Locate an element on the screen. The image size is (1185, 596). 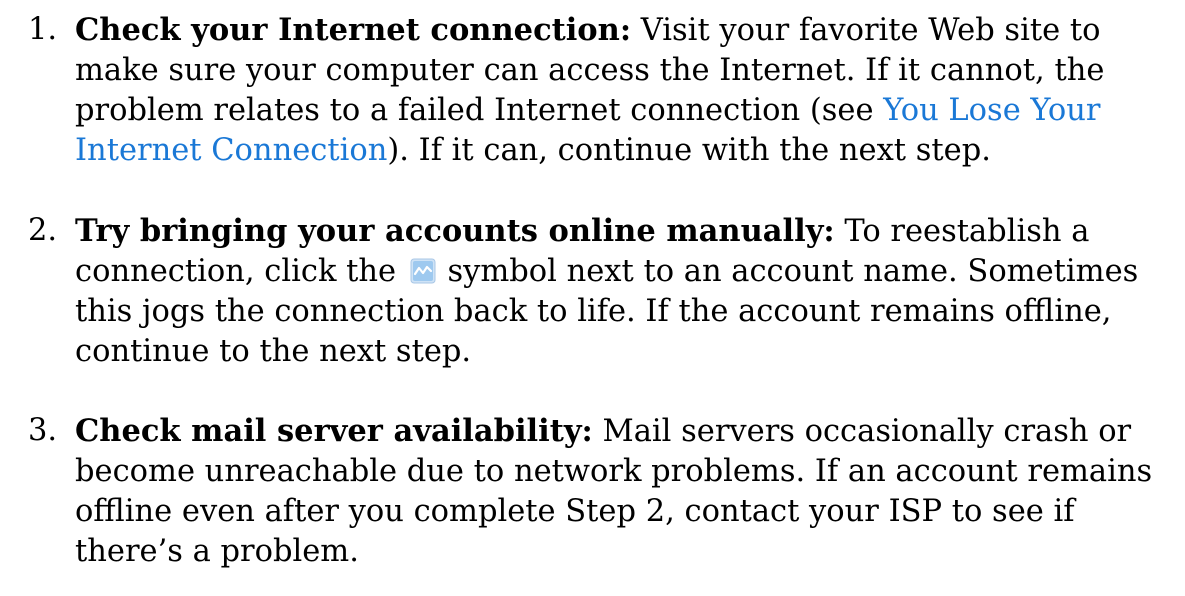
step-heading: Check mail server availability: is located at coordinates (334, 431).